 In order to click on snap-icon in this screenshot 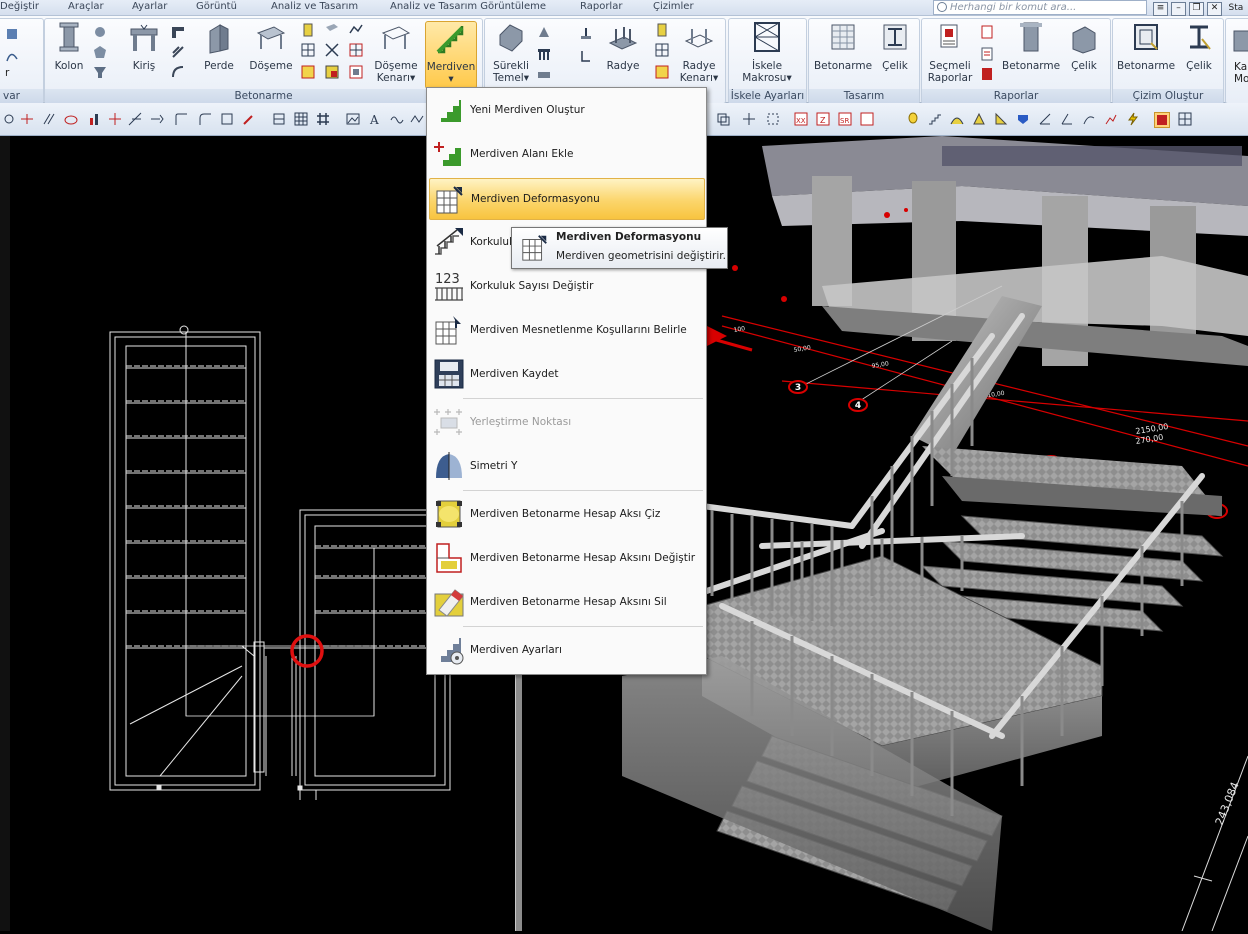, I will do `click(9, 119)`.